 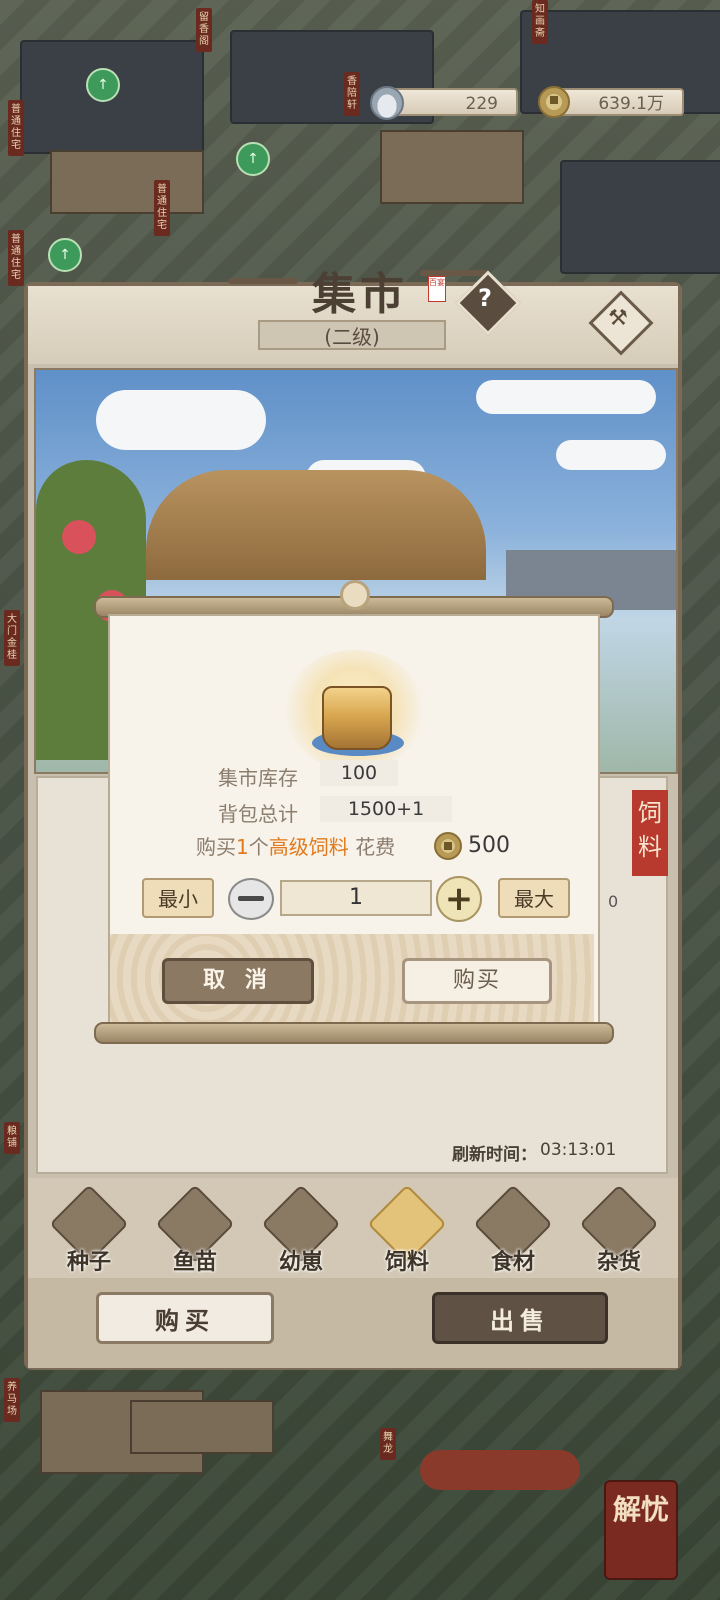 I want to click on scroll-rod-bottom, so click(x=354, y=1033).